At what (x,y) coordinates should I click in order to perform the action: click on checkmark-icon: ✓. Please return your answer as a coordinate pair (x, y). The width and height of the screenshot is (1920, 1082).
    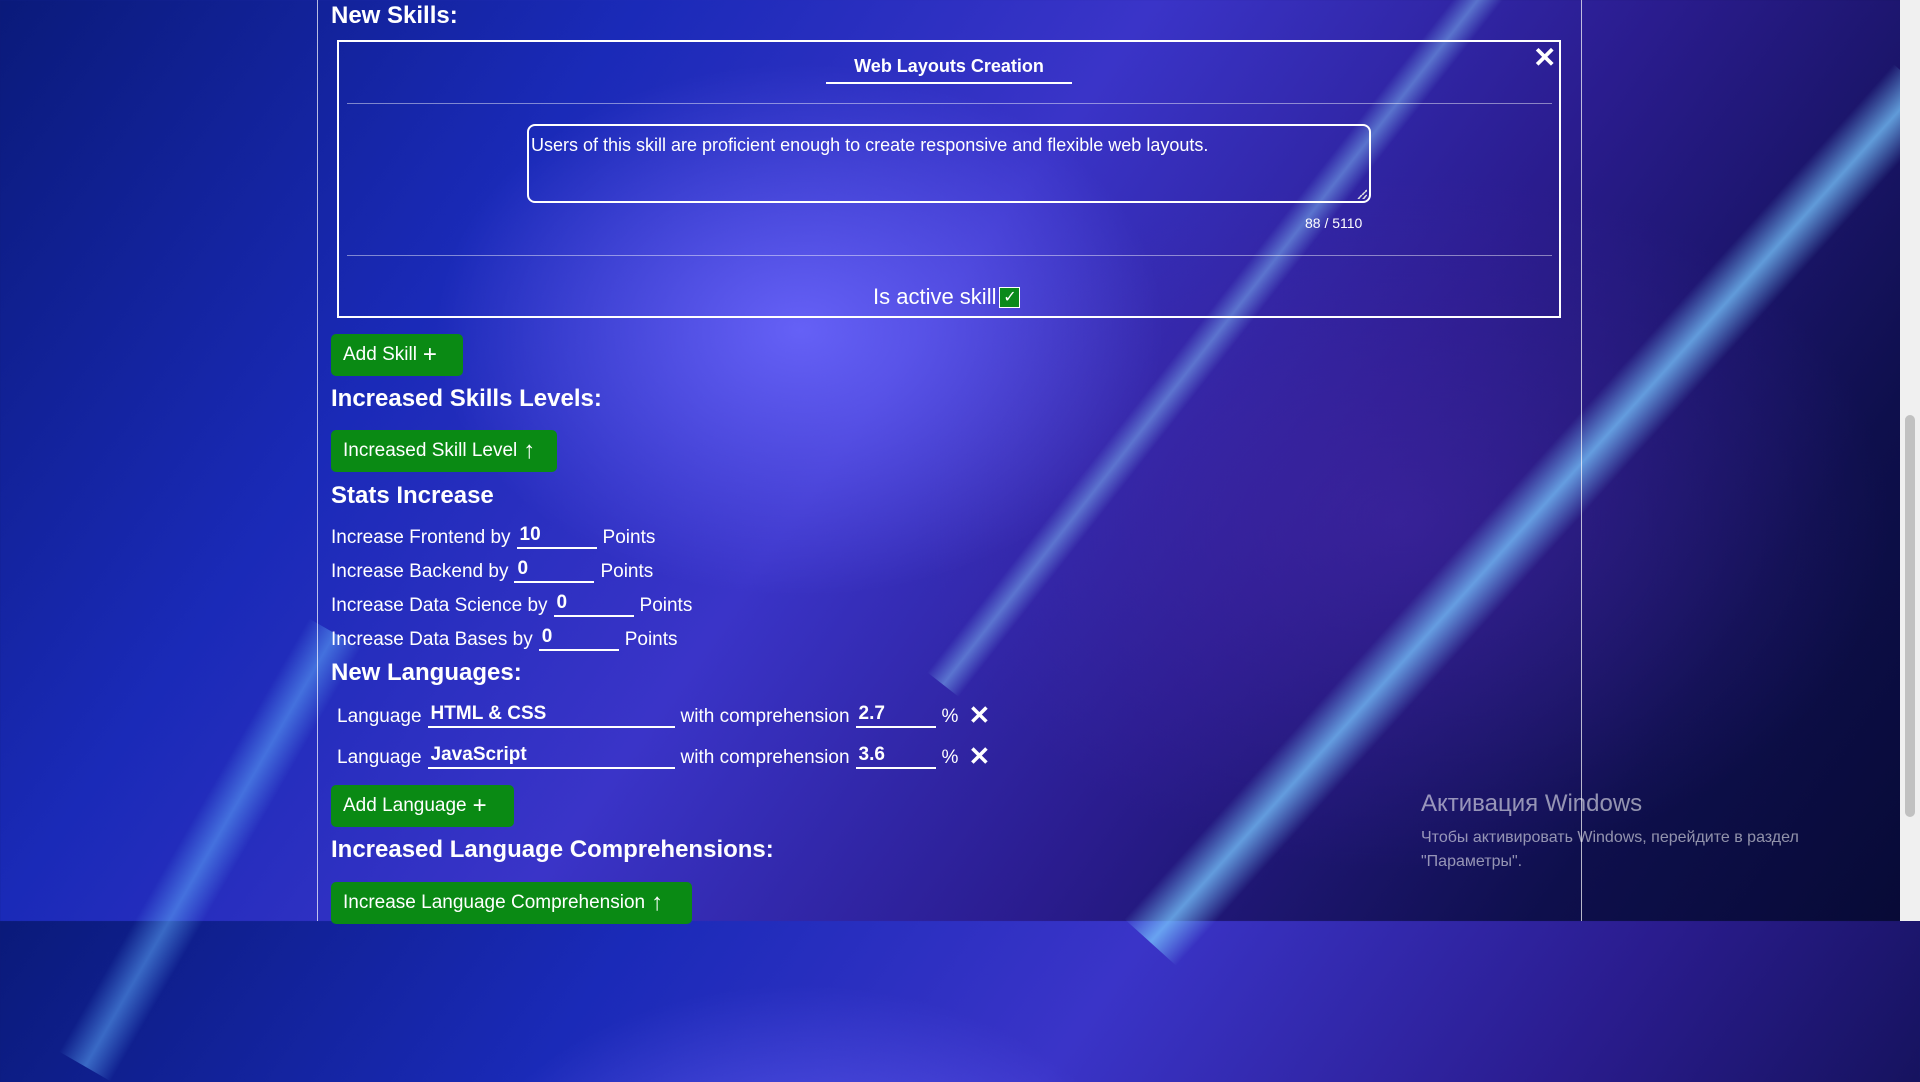
    Looking at the image, I should click on (1010, 297).